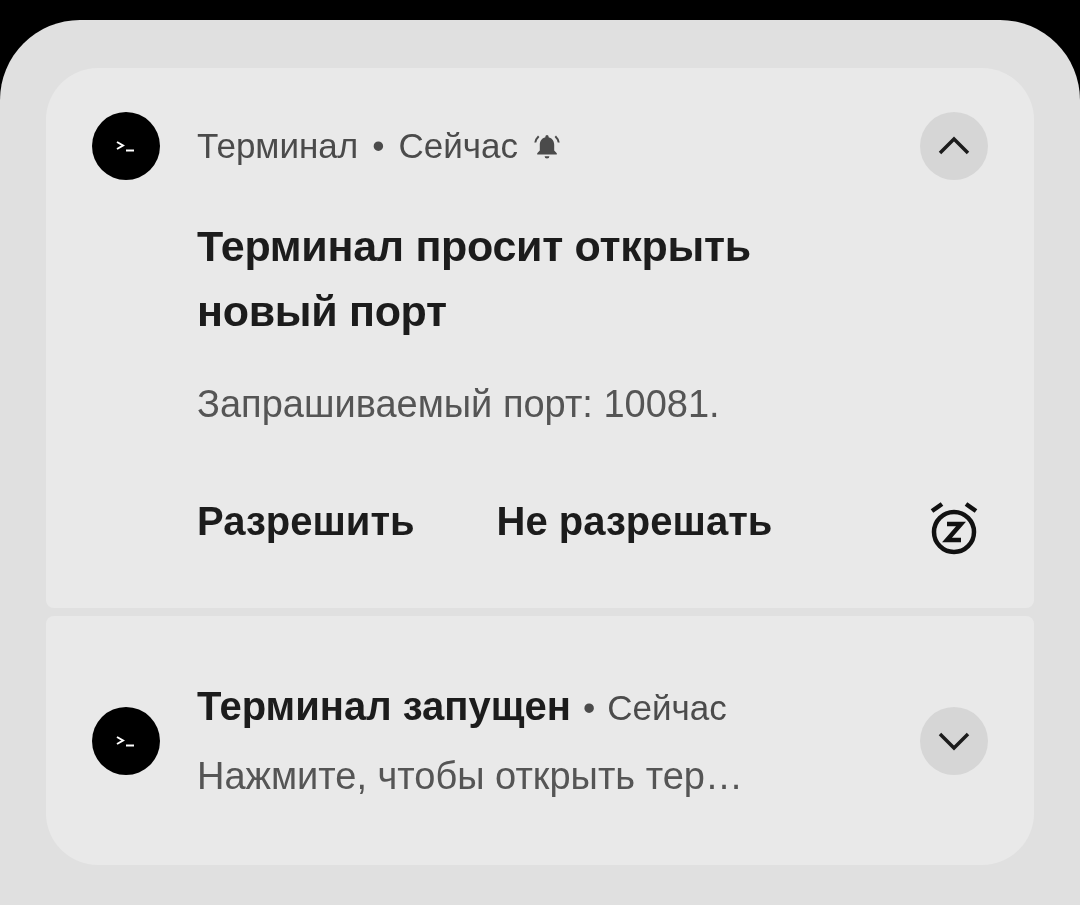 This screenshot has width=1080, height=905. I want to click on app-name: Терминал, so click(278, 145).